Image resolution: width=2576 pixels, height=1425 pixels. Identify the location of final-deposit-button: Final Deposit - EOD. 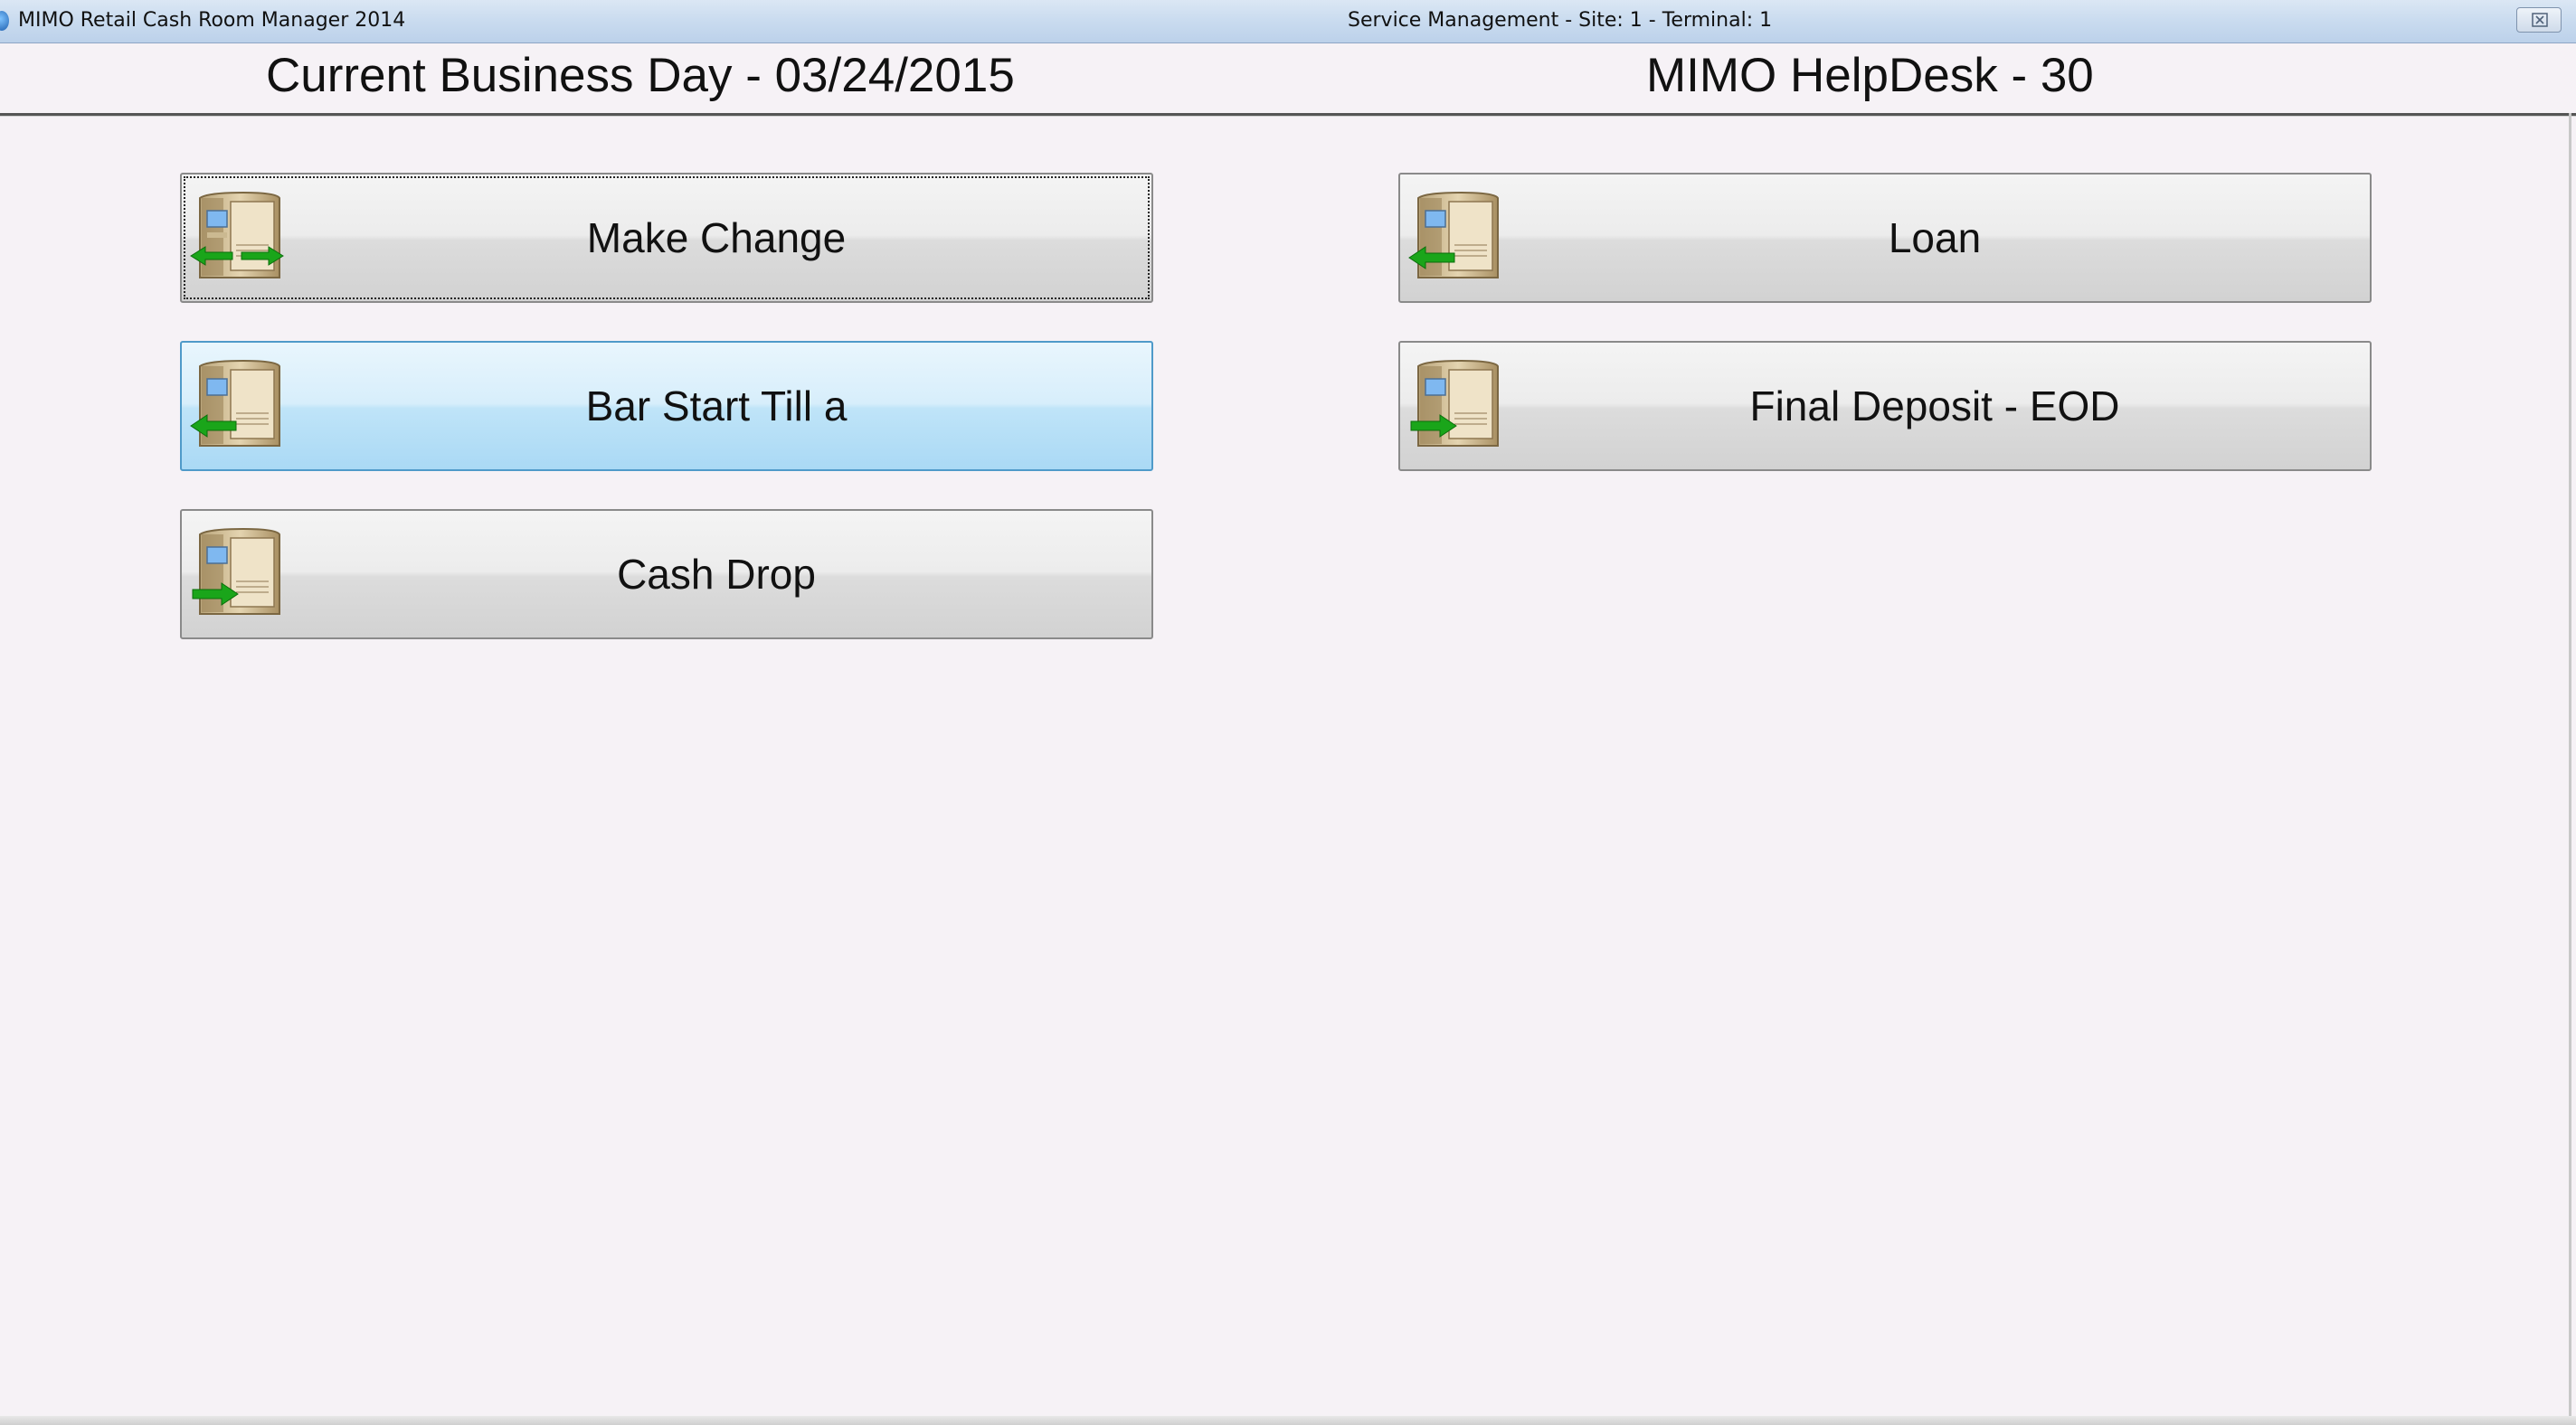
(1885, 406).